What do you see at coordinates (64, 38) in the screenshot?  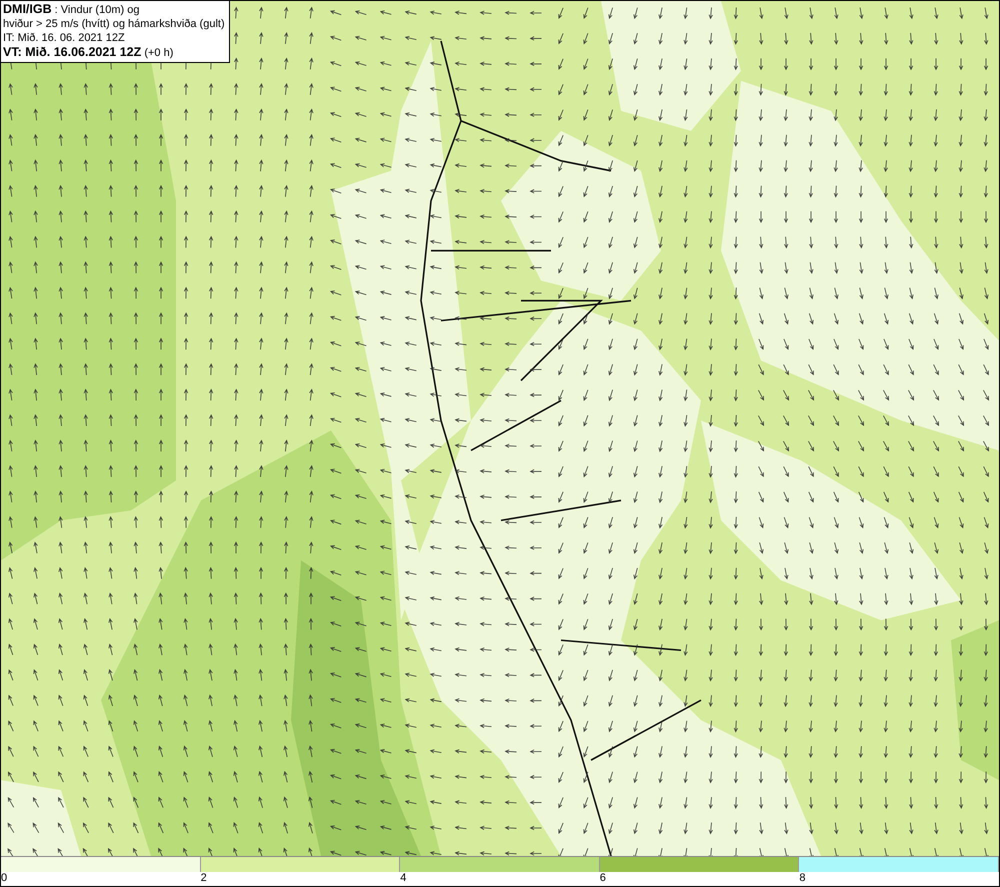 I see `title-line: IT: Mið. 16. 06. 2021 12Z` at bounding box center [64, 38].